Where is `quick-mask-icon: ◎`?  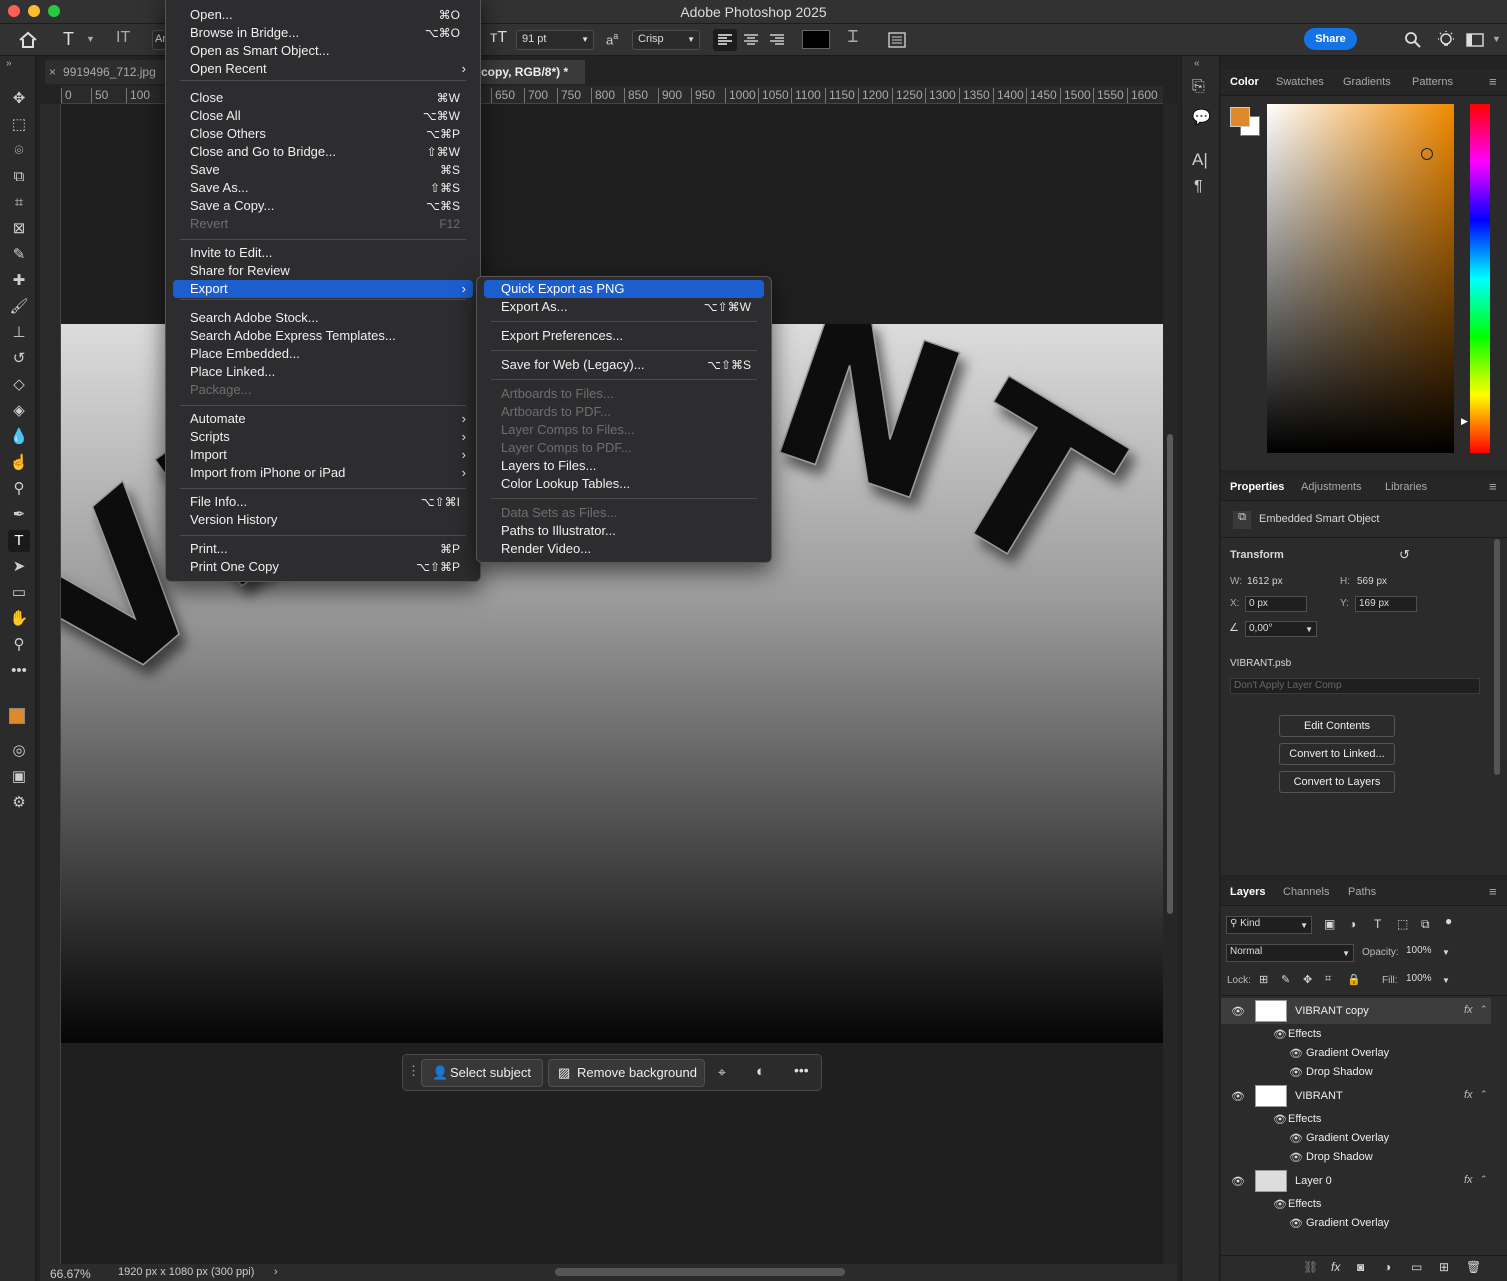 quick-mask-icon: ◎ is located at coordinates (19, 751).